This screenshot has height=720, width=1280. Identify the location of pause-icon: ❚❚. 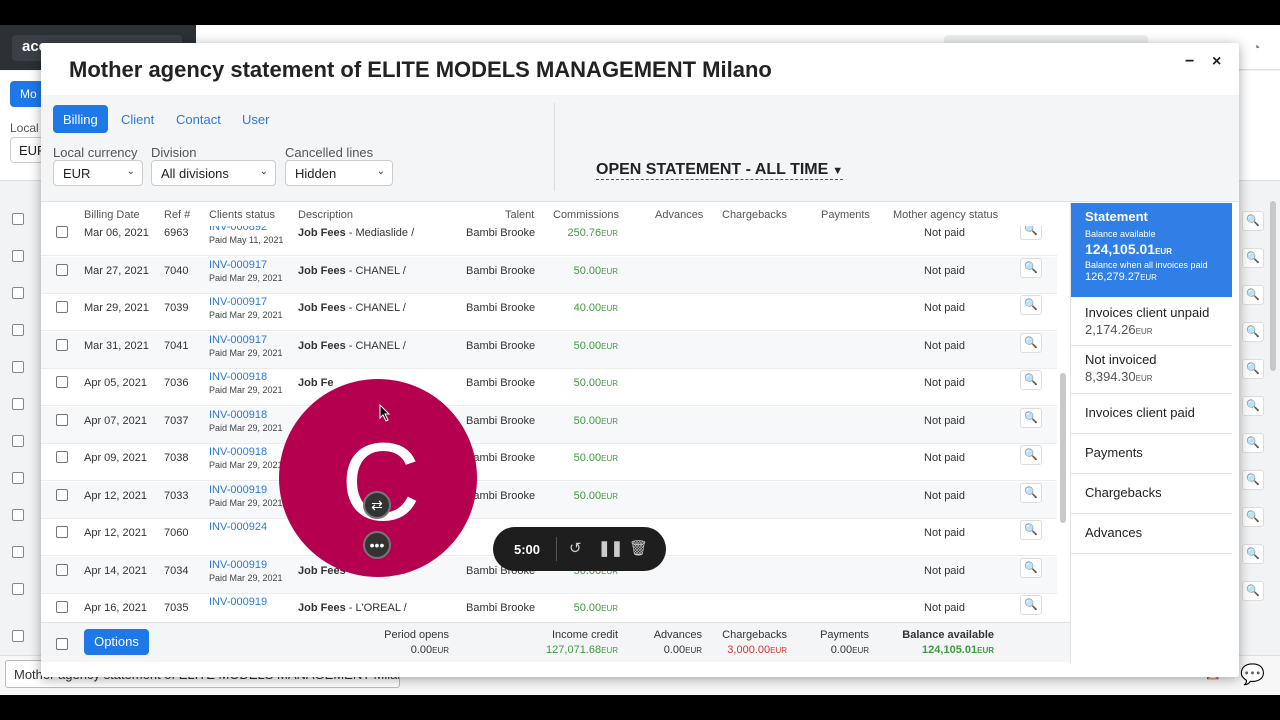
(610, 548).